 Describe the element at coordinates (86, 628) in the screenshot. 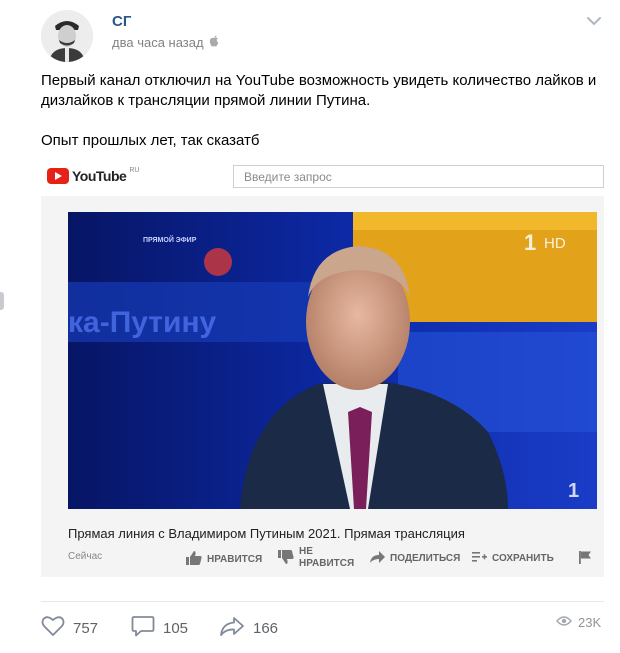

I see `likes-count: 757` at that location.